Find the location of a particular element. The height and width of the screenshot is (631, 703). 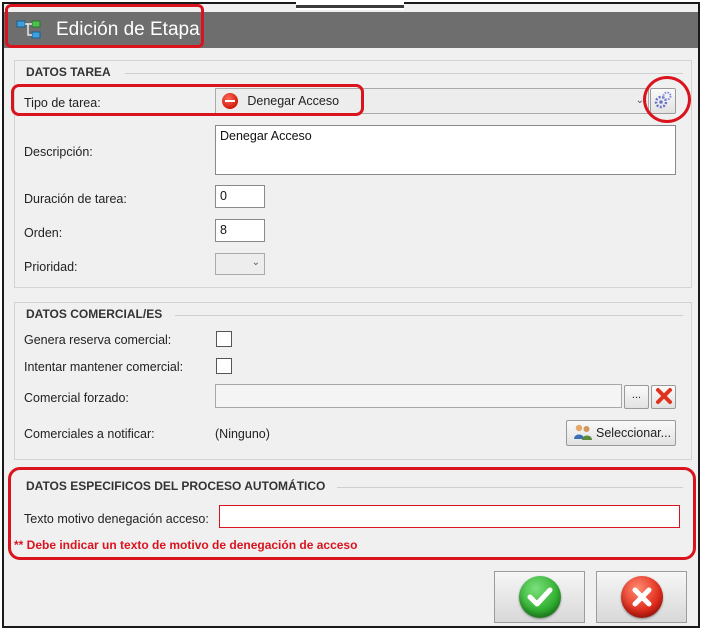

motivo-denegacion-label: Texto motivo denegación acceso: is located at coordinates (116, 519).